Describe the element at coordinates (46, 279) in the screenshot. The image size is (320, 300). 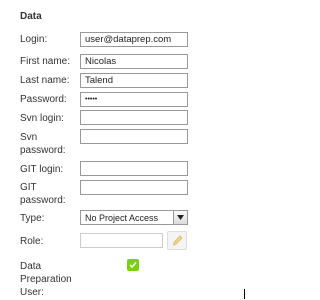
I see `data-prep-user-label: Data Preparation User:` at that location.